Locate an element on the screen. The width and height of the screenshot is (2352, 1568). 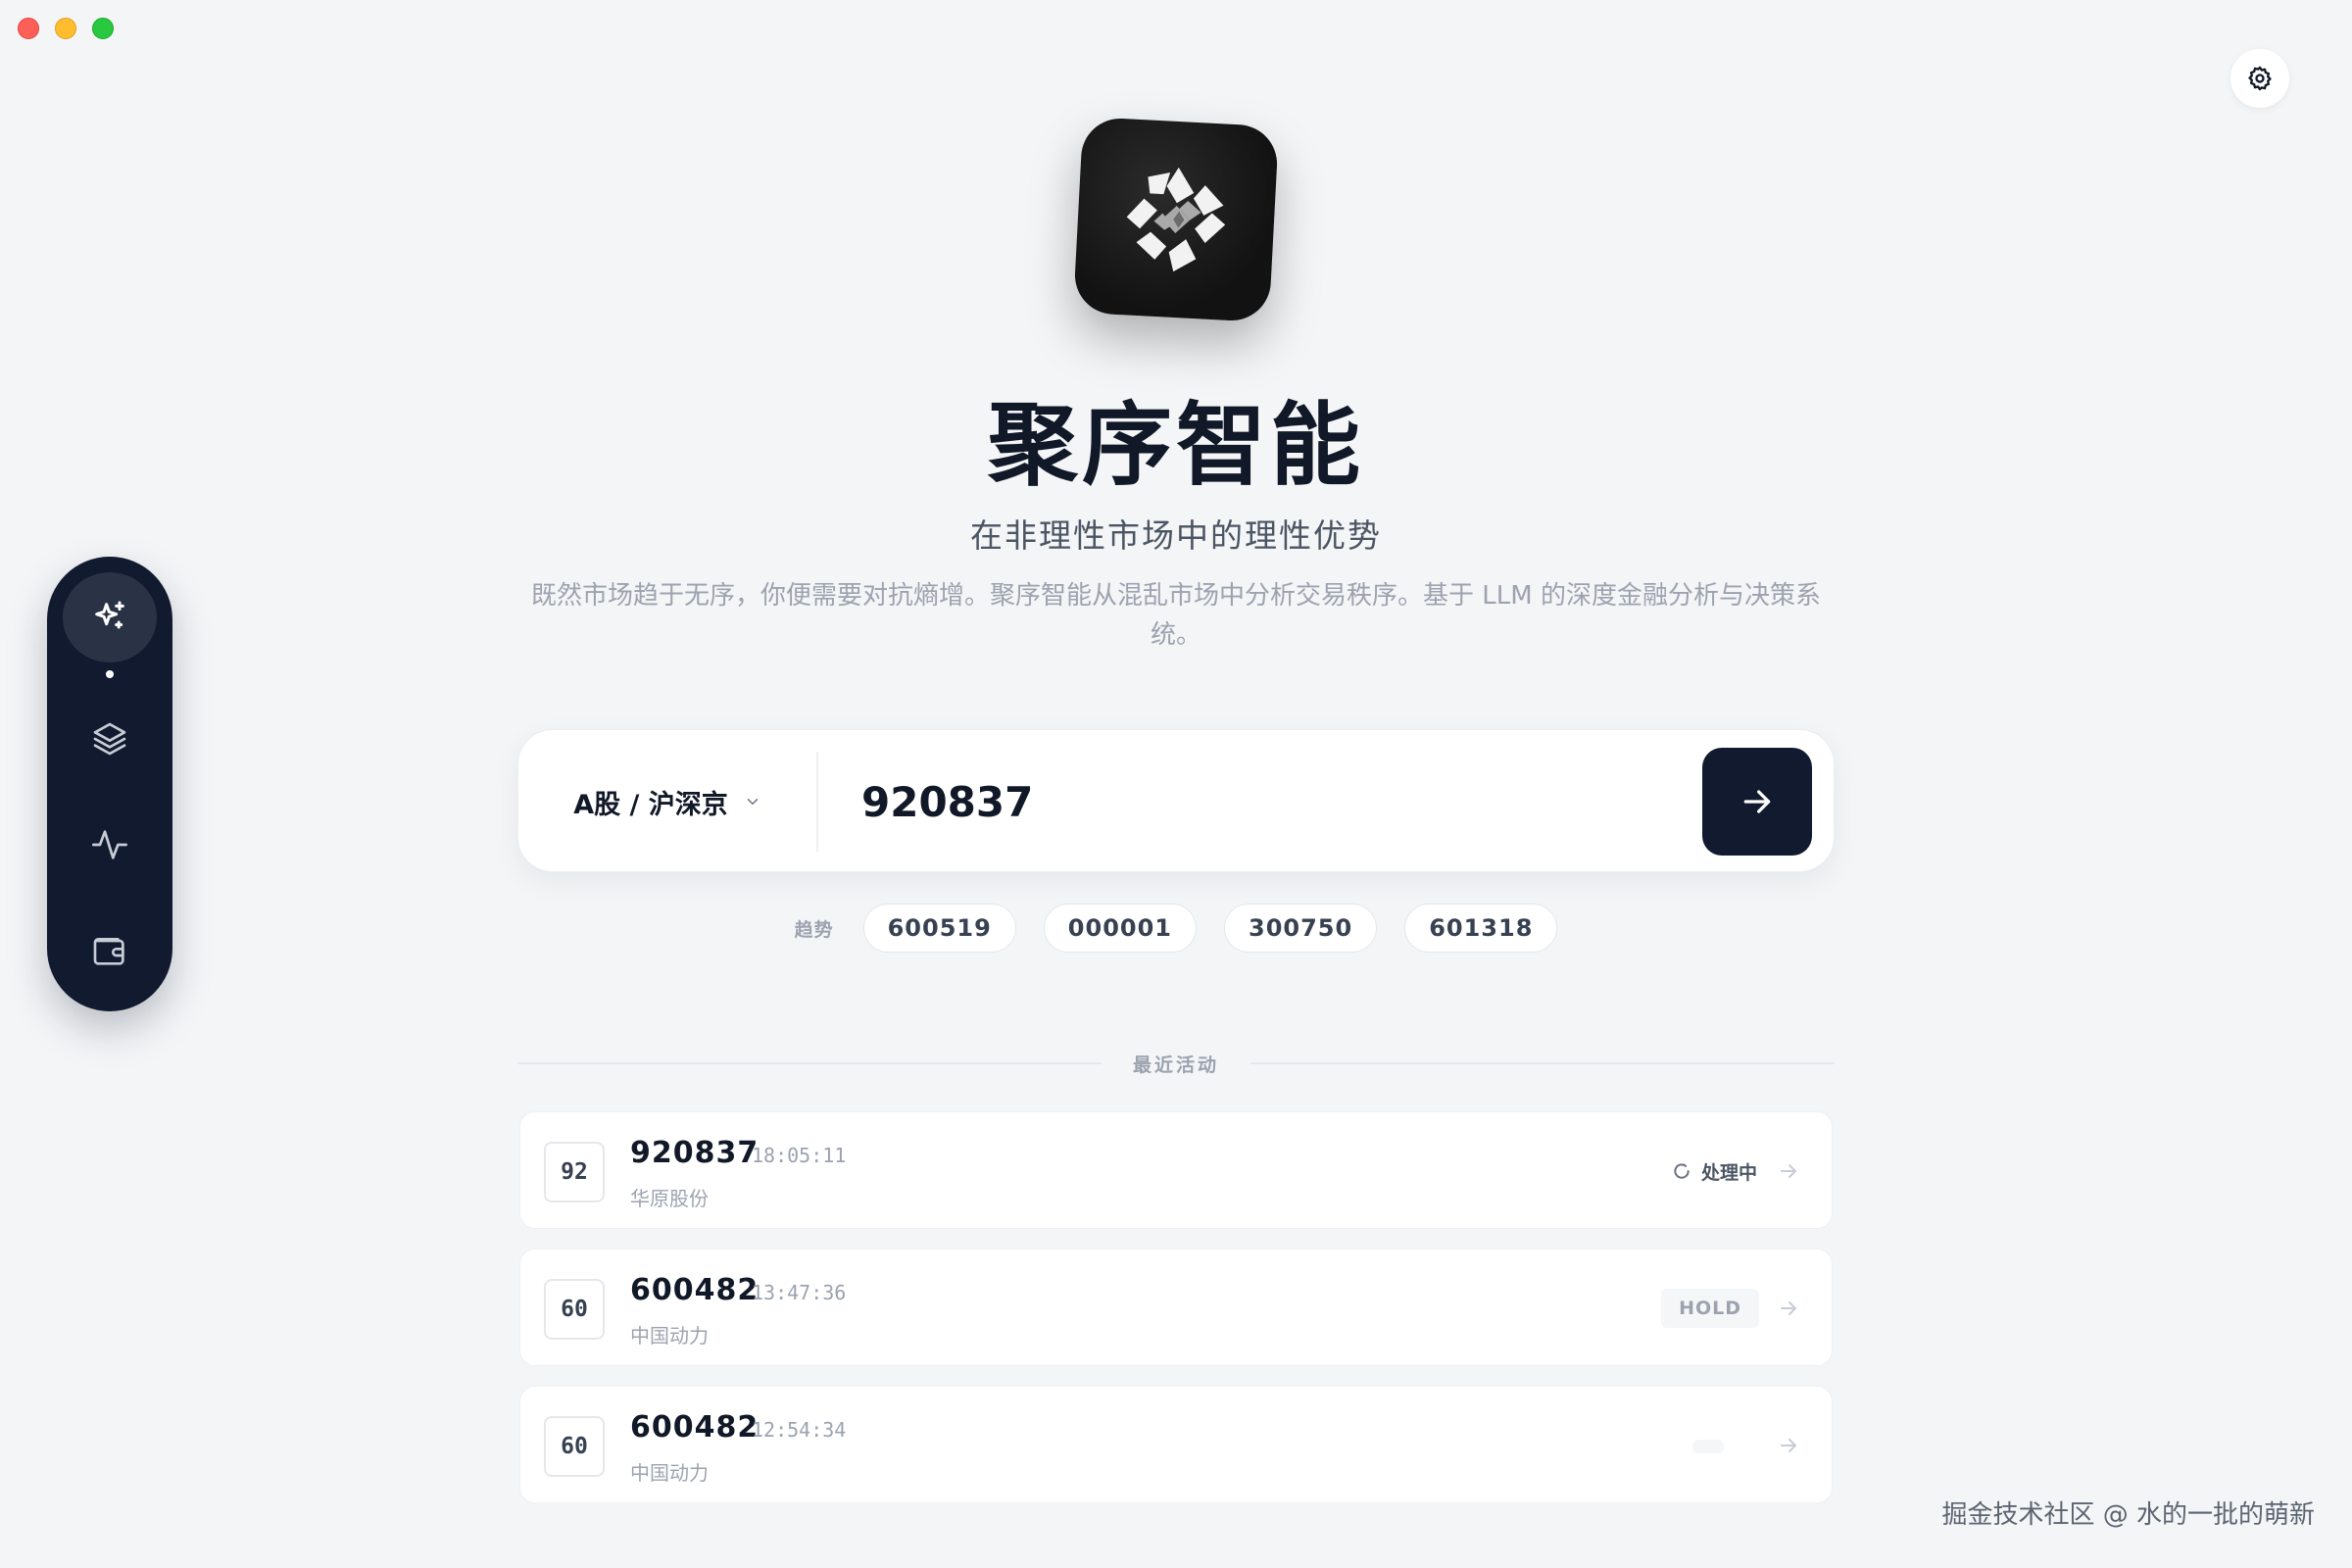
page-subtitle: 在非理性市场中的理性优势 is located at coordinates (1176, 535).